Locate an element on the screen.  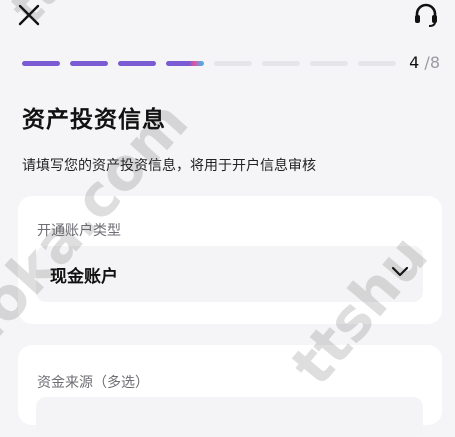
step-current: 4 is located at coordinates (414, 62).